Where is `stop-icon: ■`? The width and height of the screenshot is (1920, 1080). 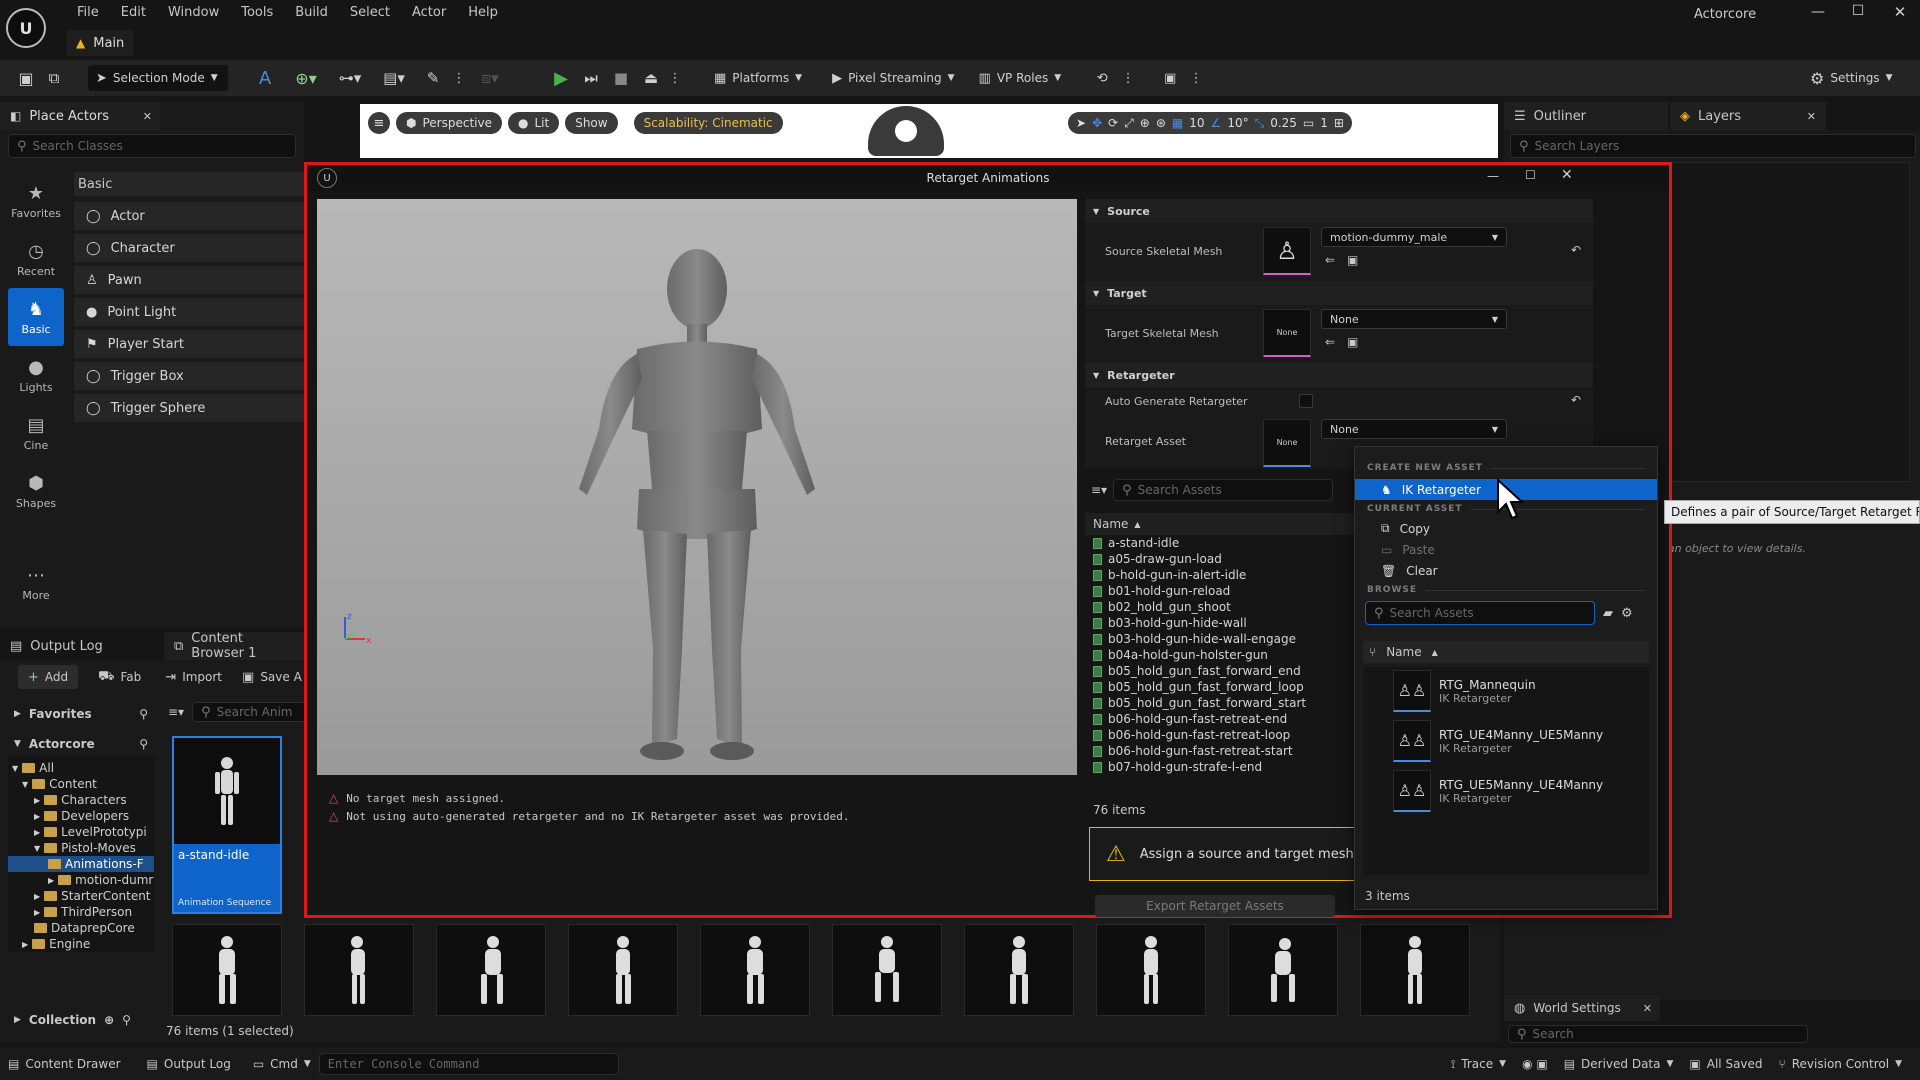
stop-icon: ■ is located at coordinates (621, 78).